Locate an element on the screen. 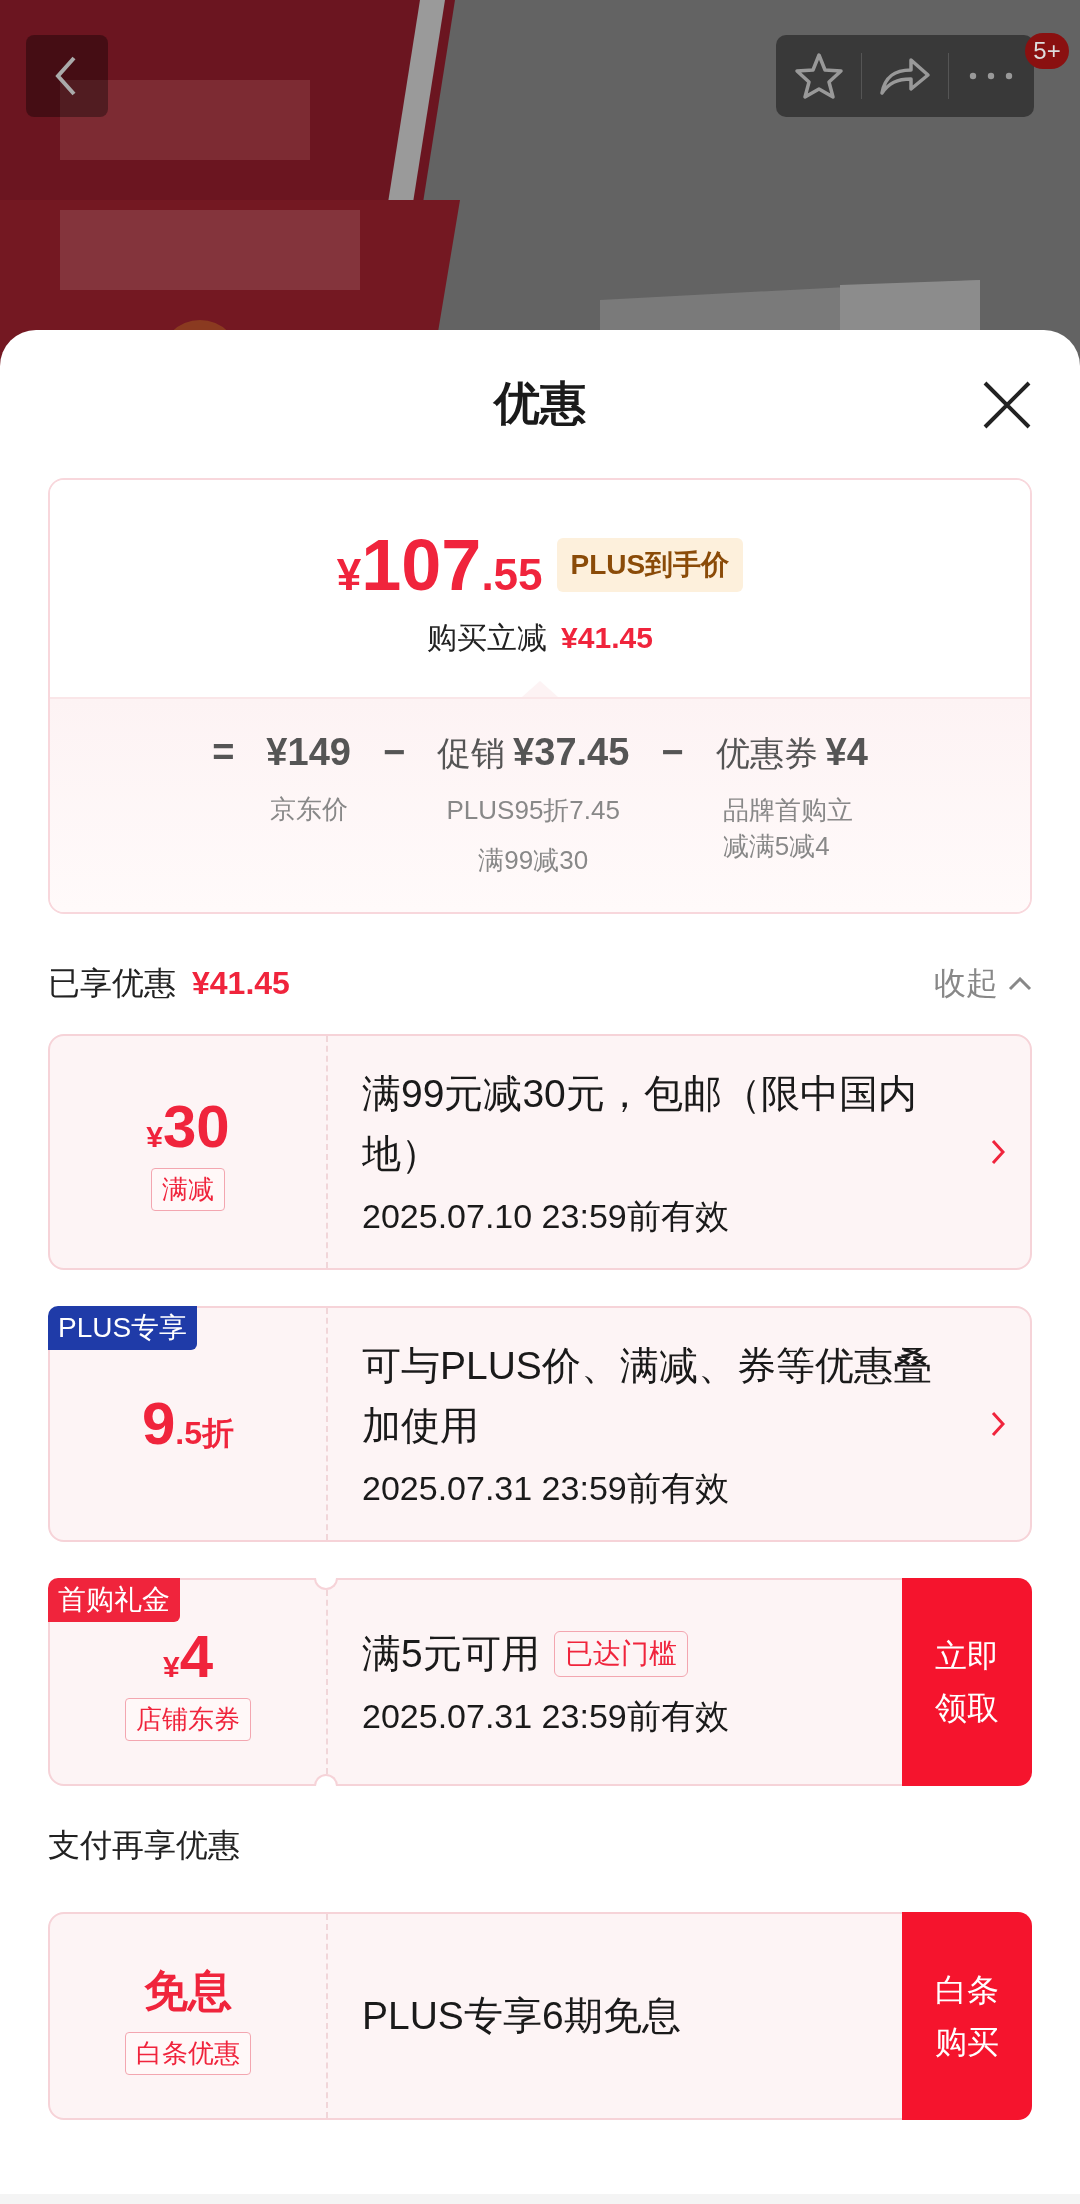  sheet-title: 优惠 is located at coordinates (540, 403).